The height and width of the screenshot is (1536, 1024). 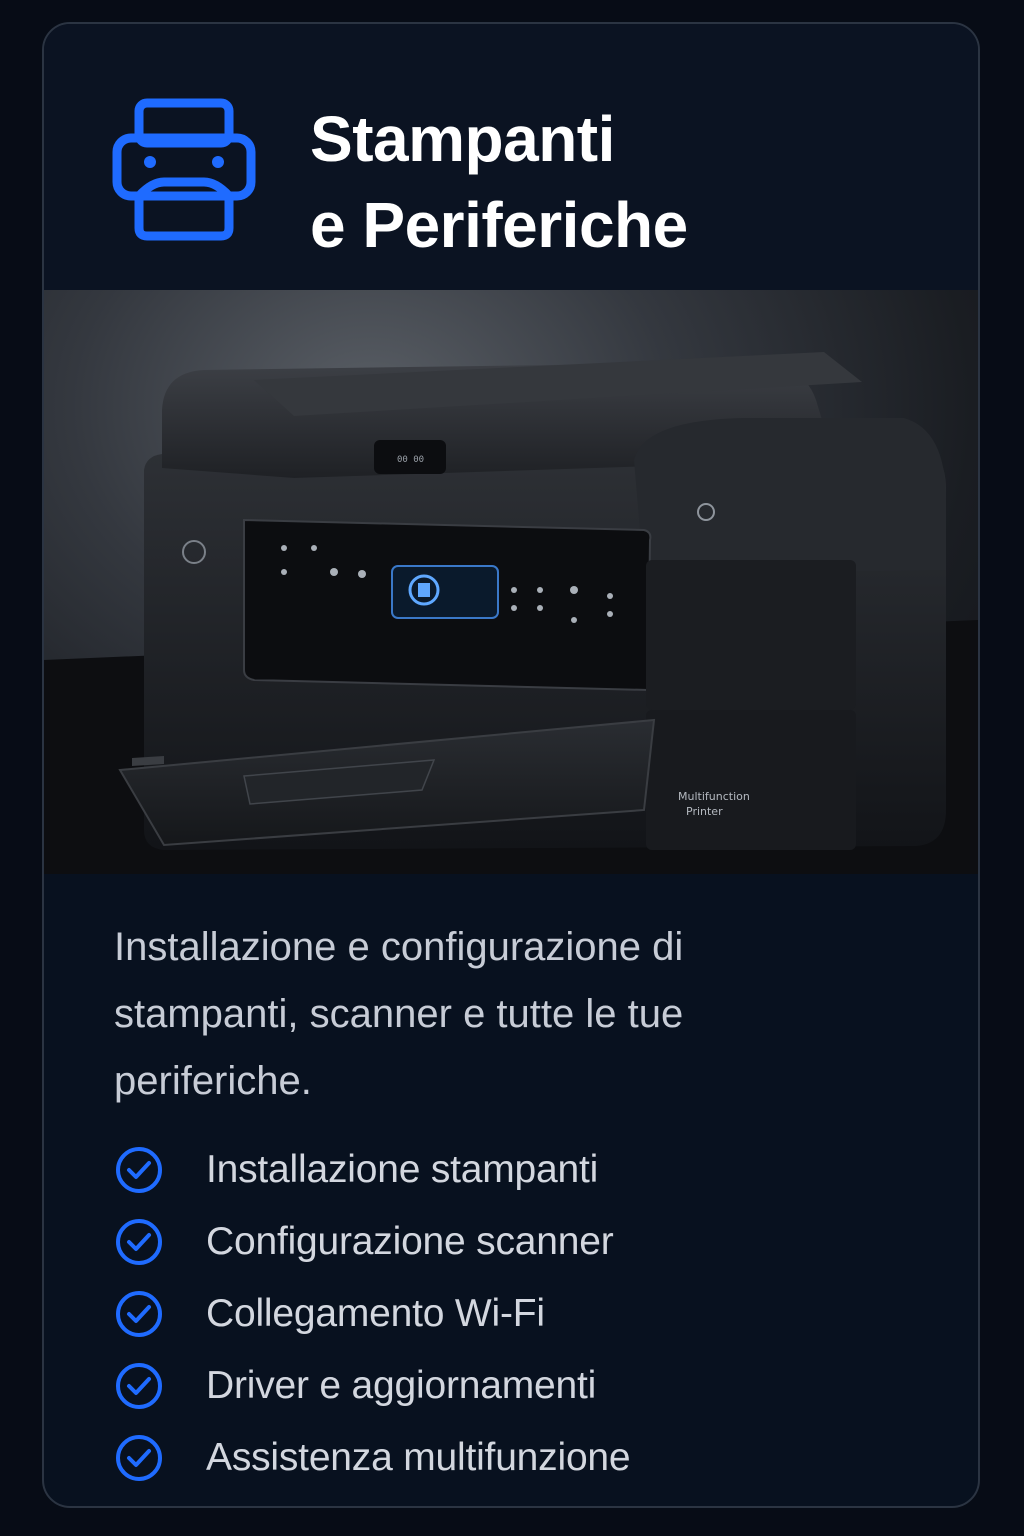 I want to click on svg-text: 00 00, so click(x=410, y=460).